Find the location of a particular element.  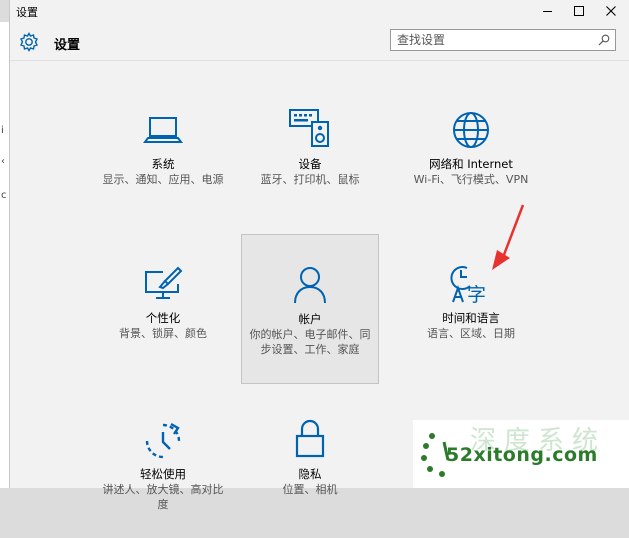

tile-description: 显示、通知、应用、电源 is located at coordinates (163, 179).